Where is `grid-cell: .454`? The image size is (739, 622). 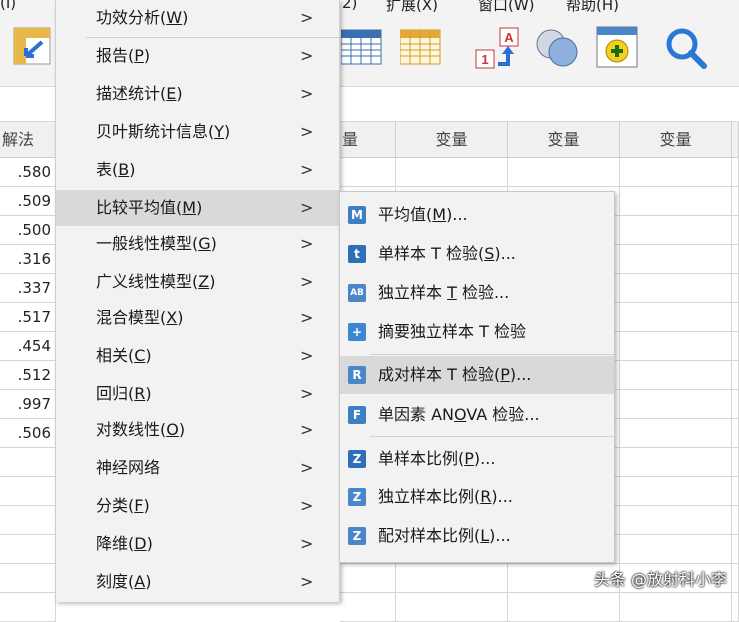
grid-cell: .454 is located at coordinates (28, 346).